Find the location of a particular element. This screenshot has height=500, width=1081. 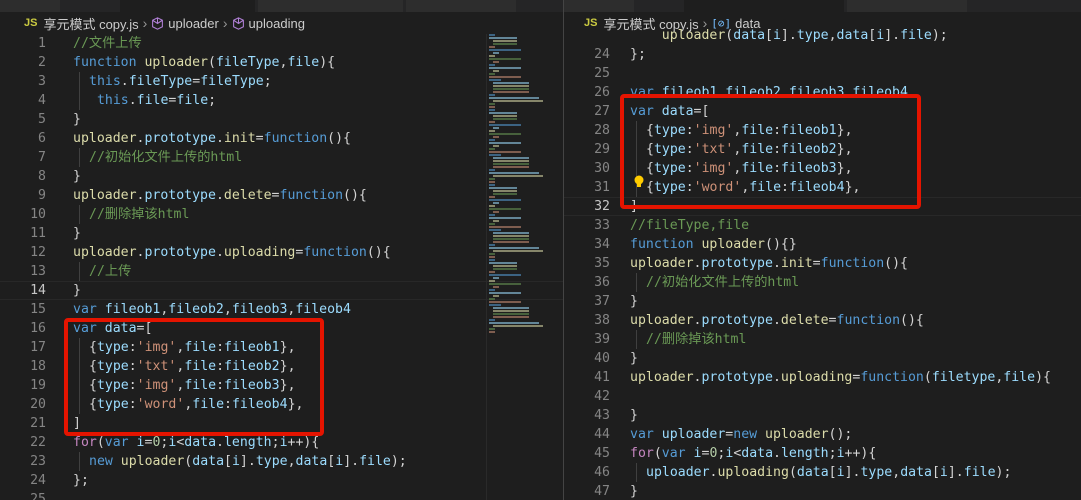

code-line: 3 this.fileType=fileType; is located at coordinates (281, 81).